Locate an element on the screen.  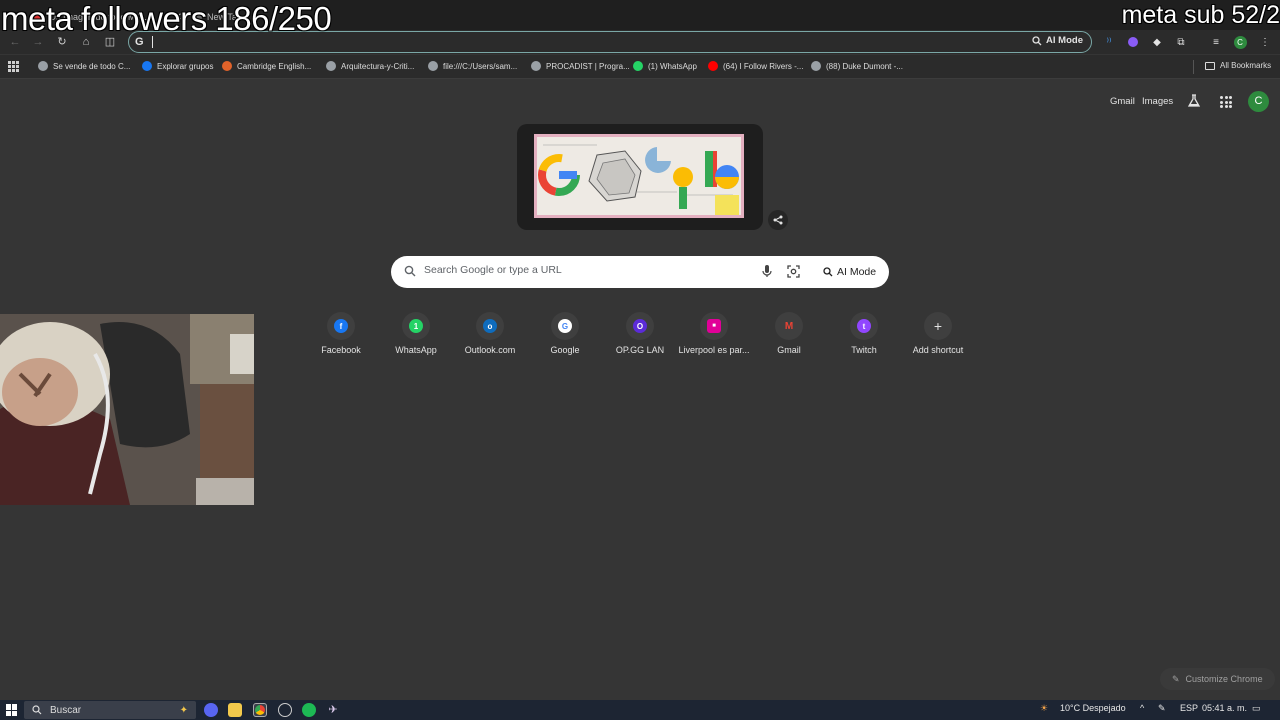
customize-label: Customize Chrome is located at coordinates (1224, 679).